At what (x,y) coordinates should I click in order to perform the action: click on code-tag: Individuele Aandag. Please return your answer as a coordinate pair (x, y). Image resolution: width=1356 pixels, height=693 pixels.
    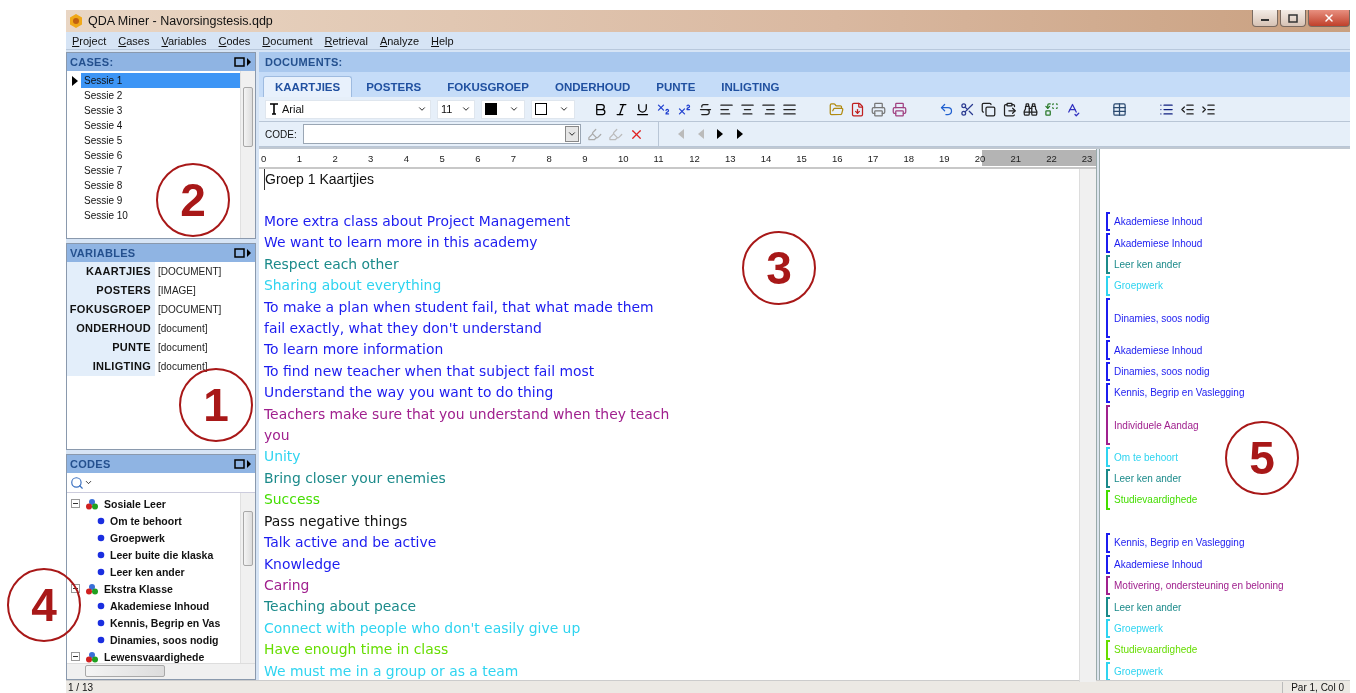
    Looking at the image, I should click on (1154, 425).